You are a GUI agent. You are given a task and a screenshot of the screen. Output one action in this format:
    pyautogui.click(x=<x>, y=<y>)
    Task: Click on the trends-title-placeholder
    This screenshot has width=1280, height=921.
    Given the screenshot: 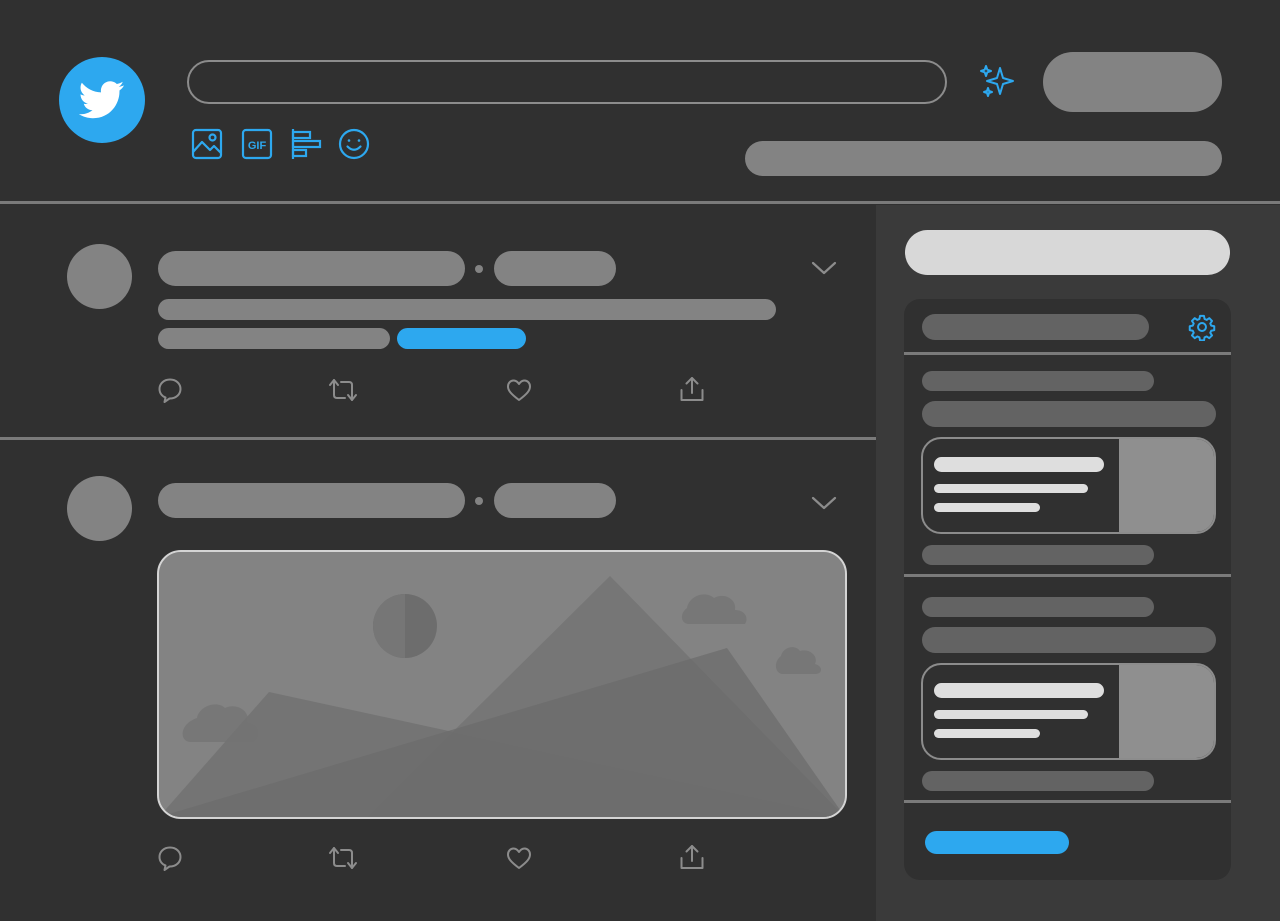 What is the action you would take?
    pyautogui.click(x=1035, y=327)
    